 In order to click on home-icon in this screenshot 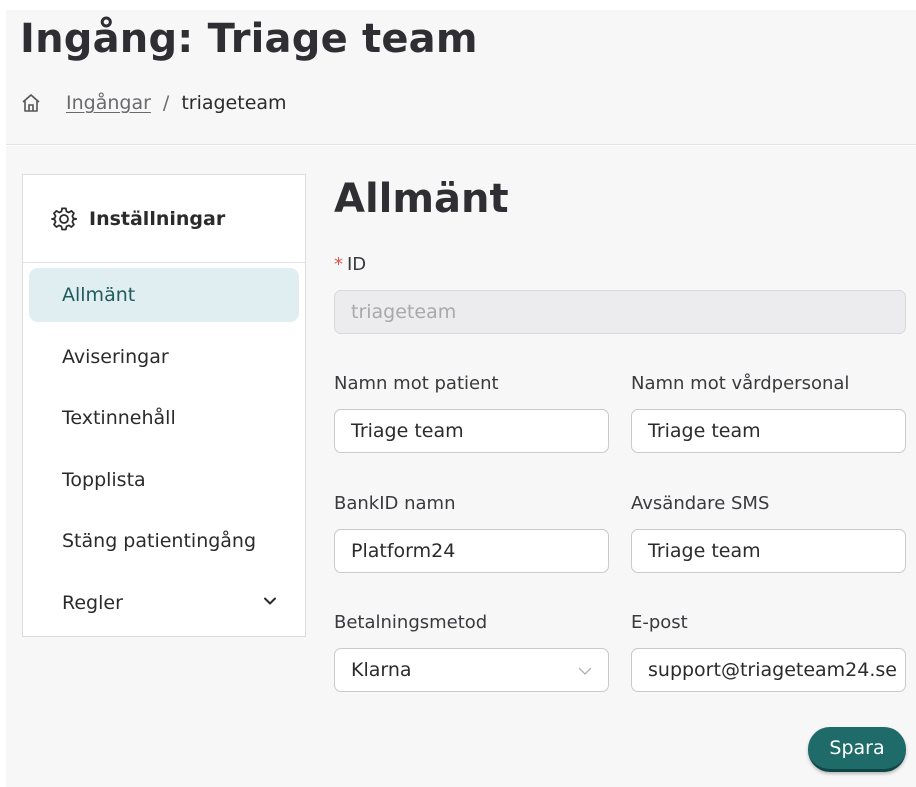, I will do `click(31, 103)`.